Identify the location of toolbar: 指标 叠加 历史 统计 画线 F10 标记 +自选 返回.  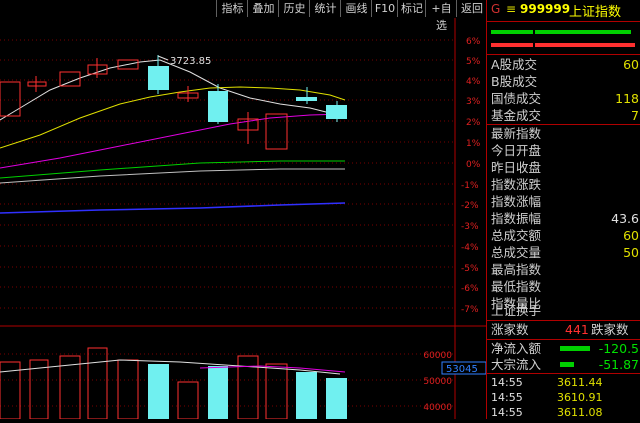
(243, 16).